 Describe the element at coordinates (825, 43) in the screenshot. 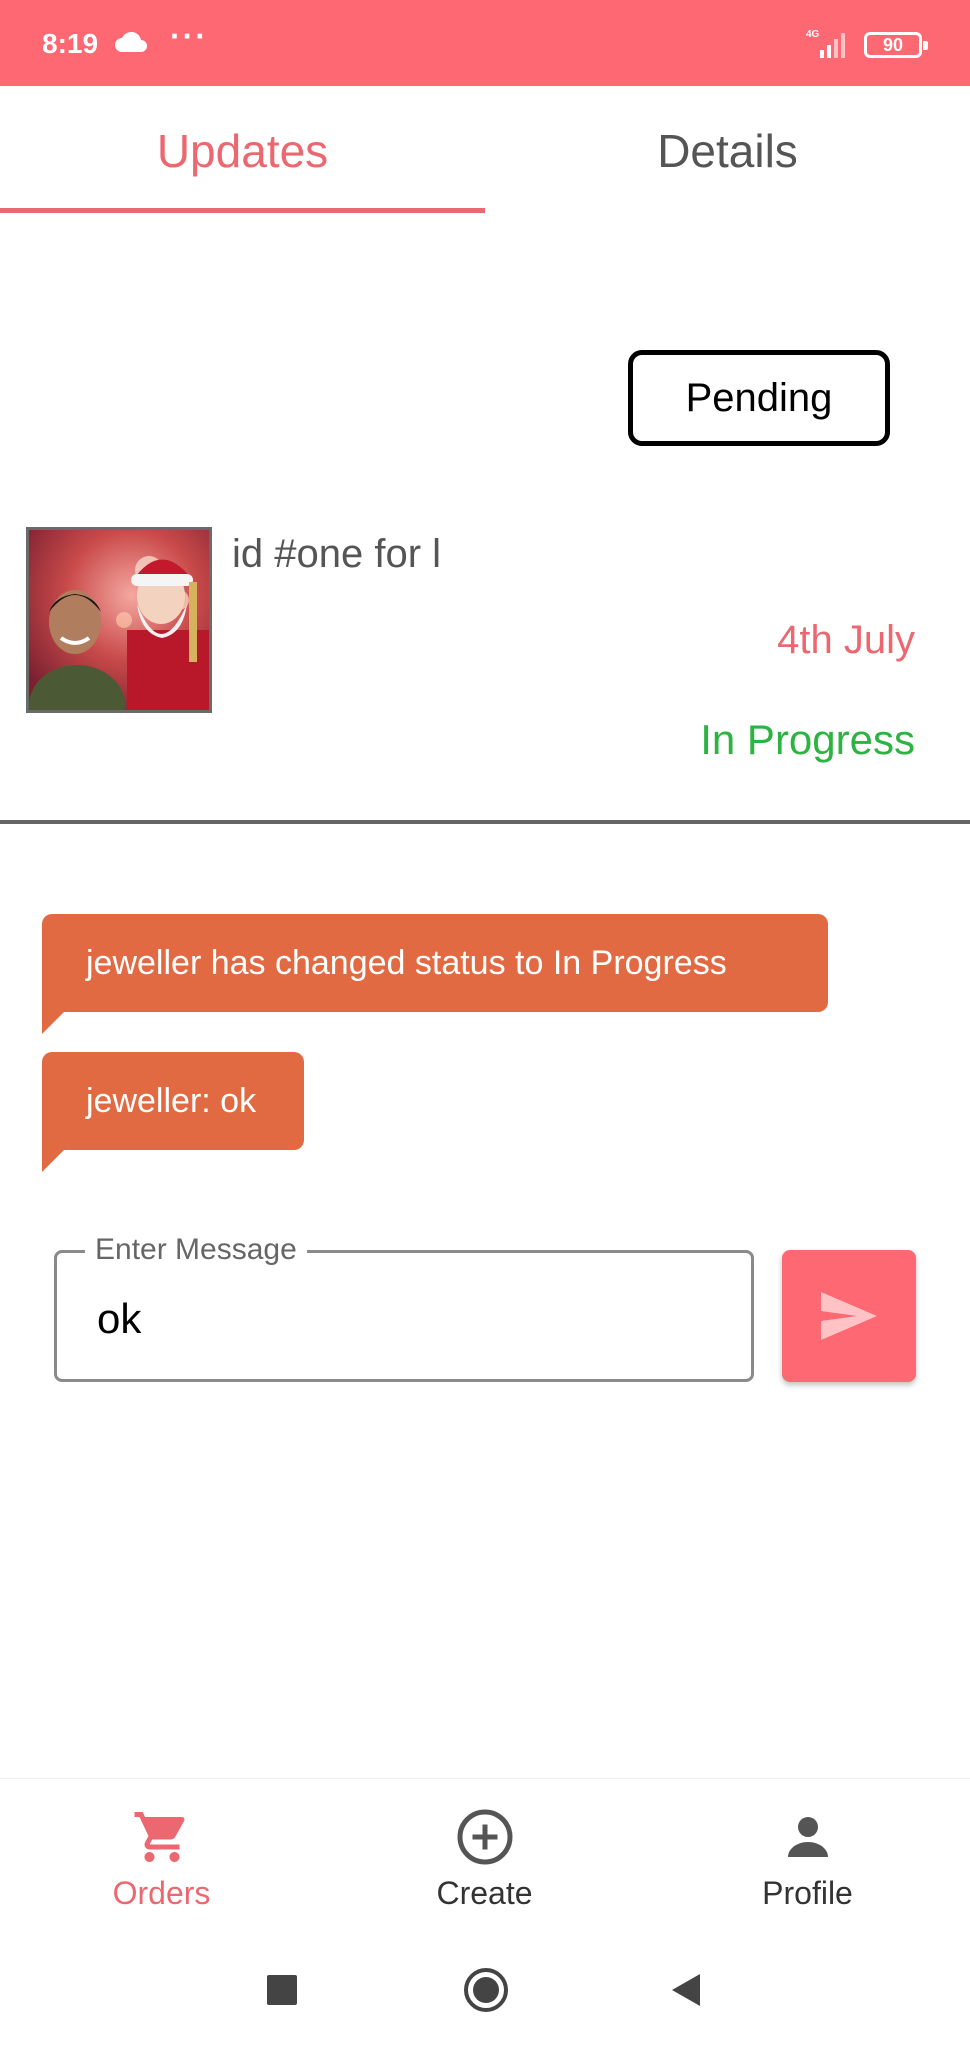

I see `signal-icon: 4G` at that location.